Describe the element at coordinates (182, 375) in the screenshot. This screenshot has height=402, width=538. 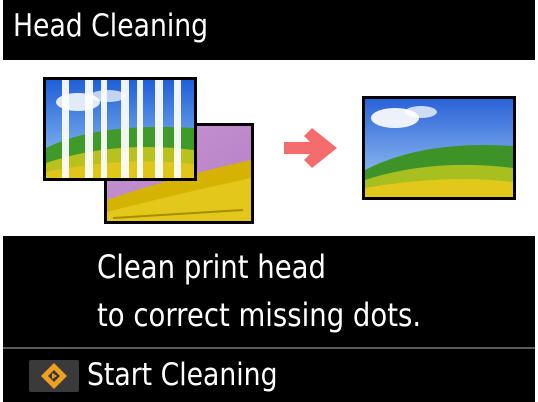
I see `start-cleaning-label: Start Cleaning` at that location.